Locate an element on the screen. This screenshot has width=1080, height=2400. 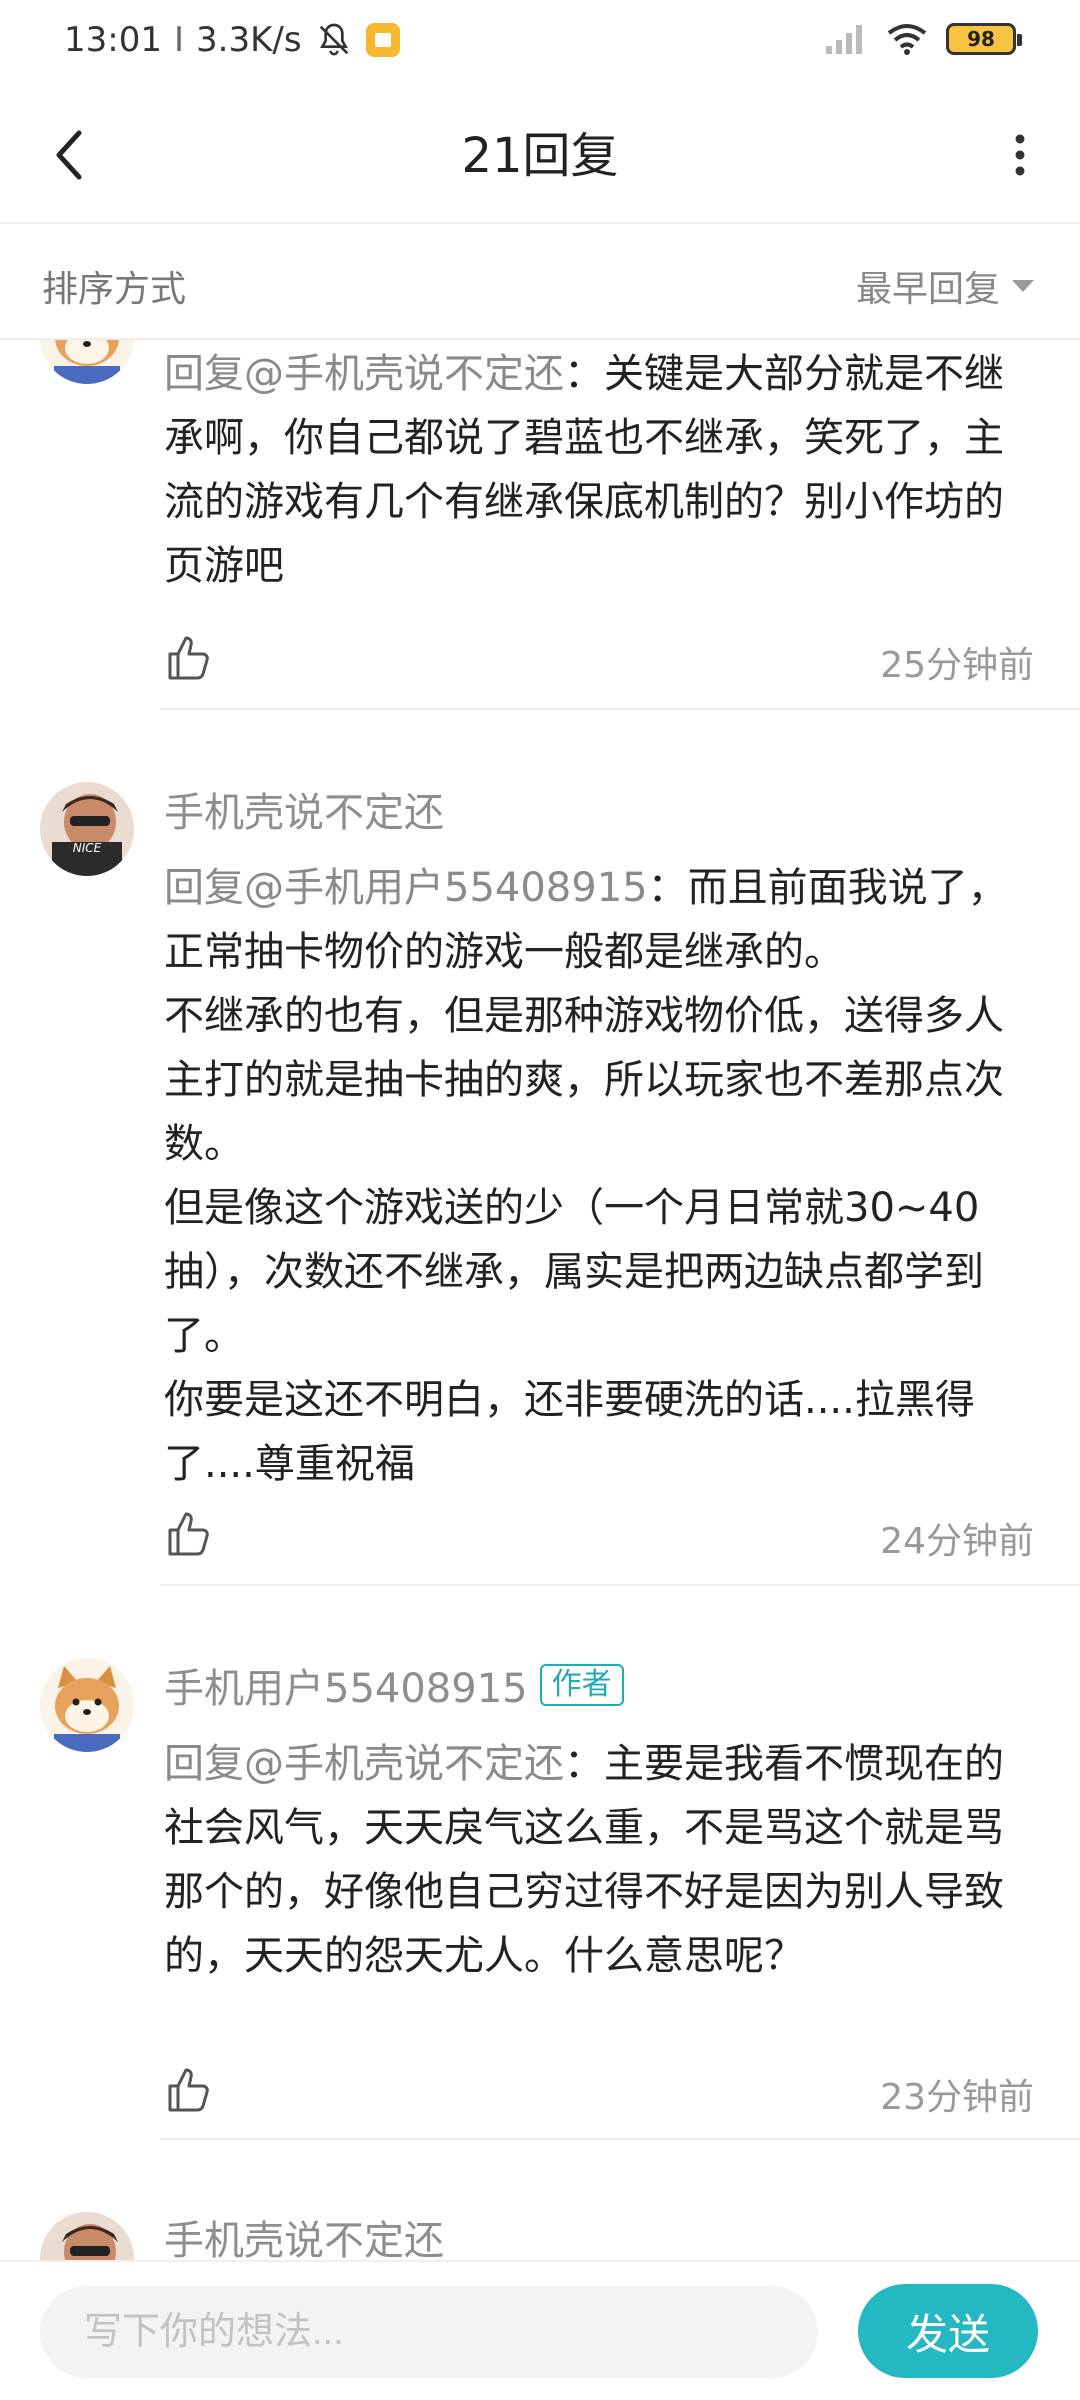
more-vertical-icon is located at coordinates (1020, 155).